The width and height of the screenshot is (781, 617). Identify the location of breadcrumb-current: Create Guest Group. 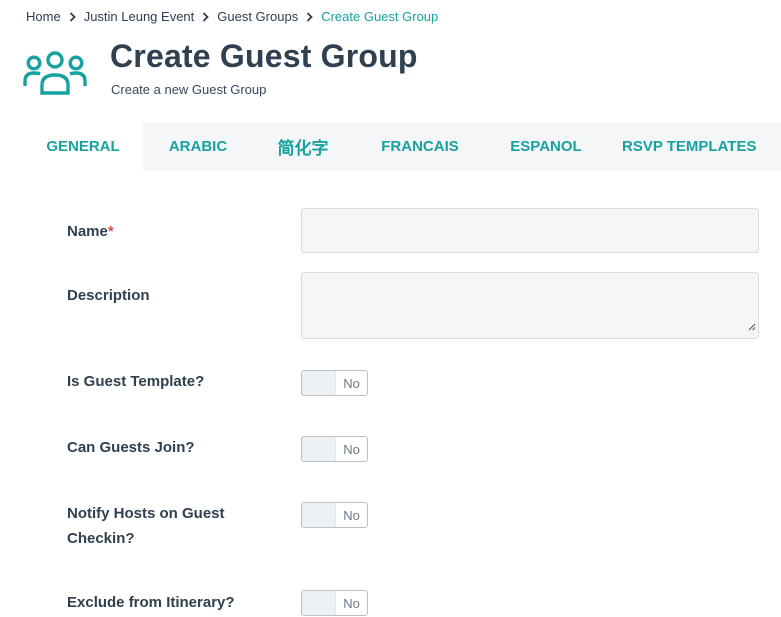
(380, 16).